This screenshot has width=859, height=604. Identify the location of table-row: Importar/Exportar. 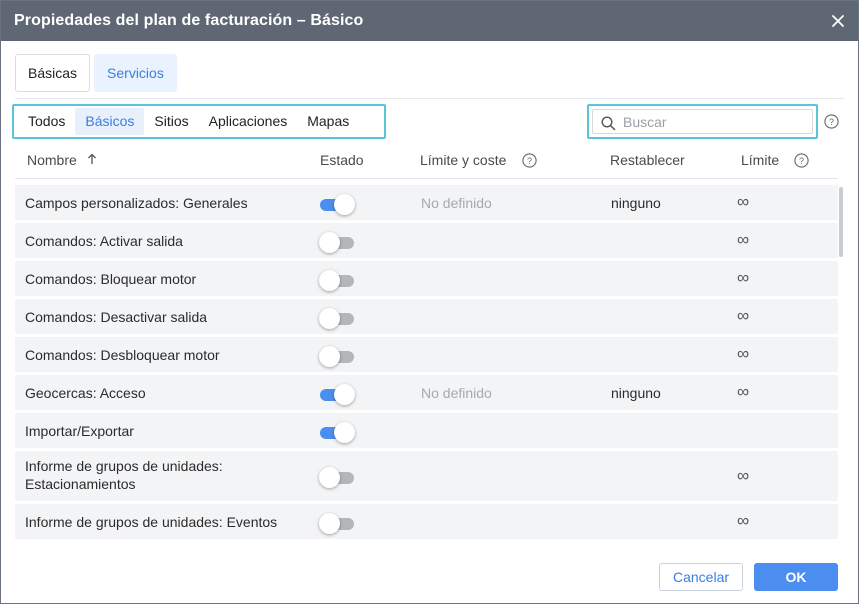
(426, 430).